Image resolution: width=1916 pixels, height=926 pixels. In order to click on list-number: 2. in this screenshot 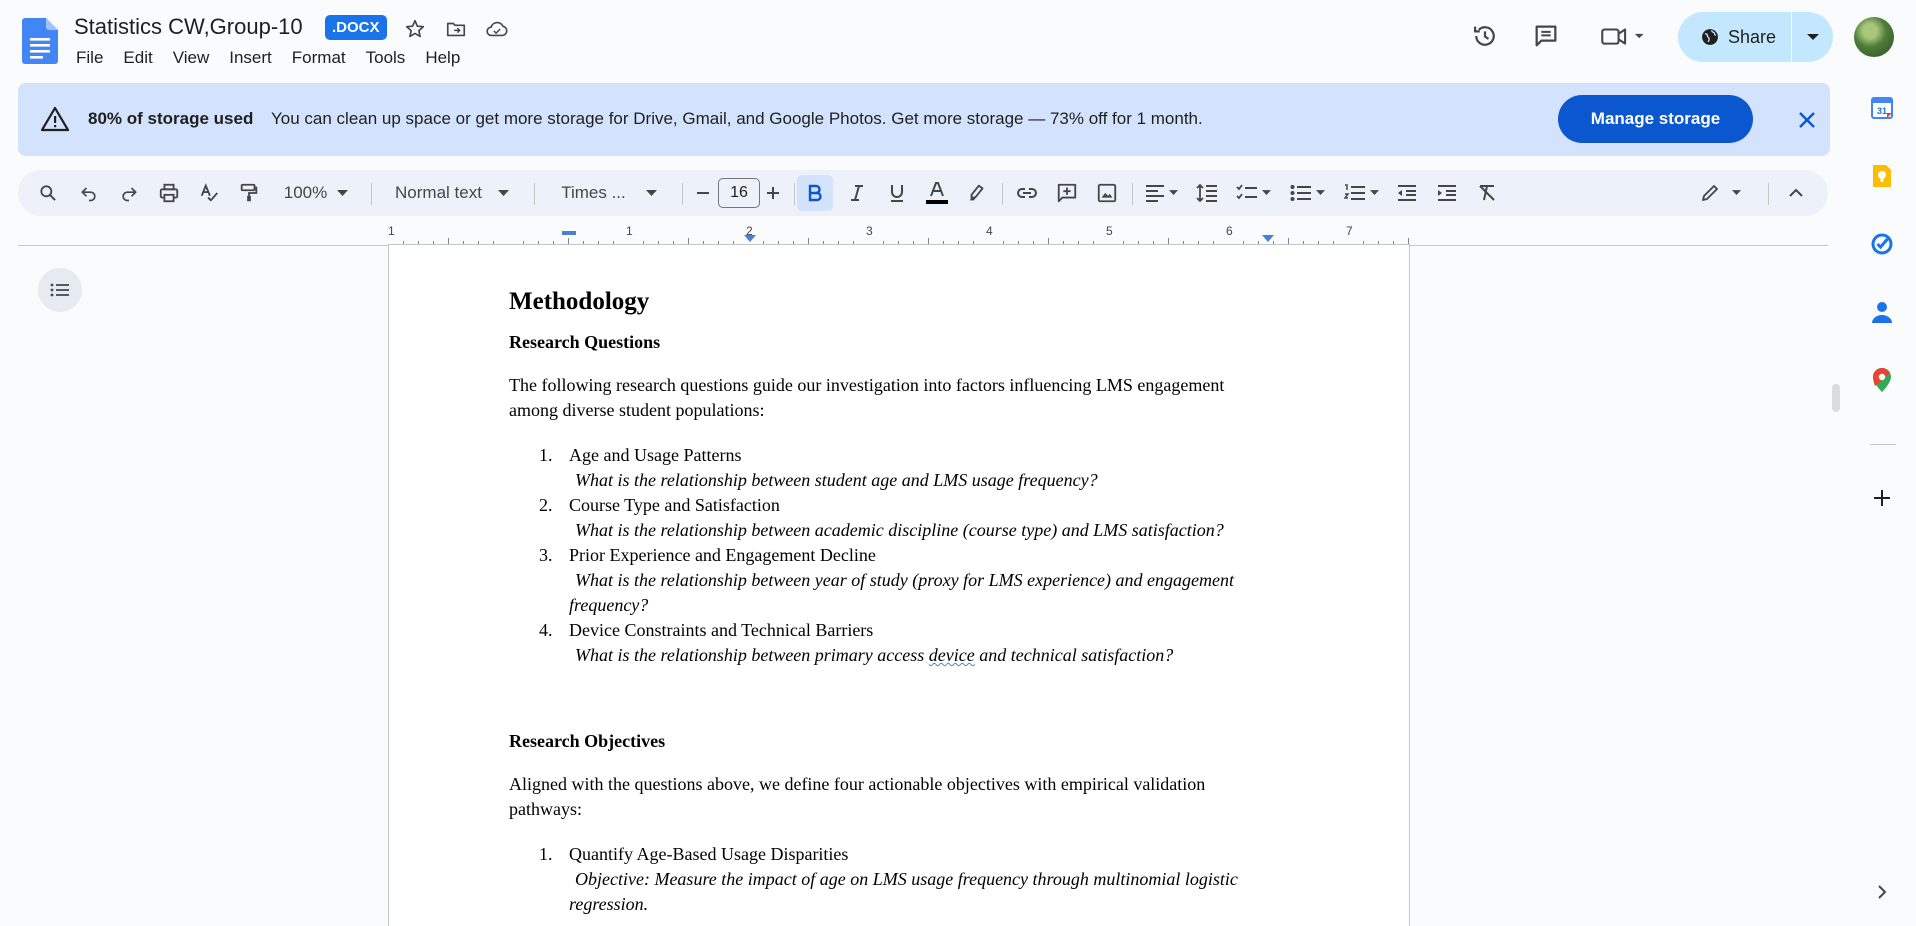, I will do `click(546, 505)`.